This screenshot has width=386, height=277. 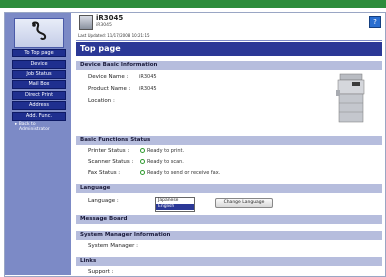 I want to click on scanner-status-value: Ready to scan., so click(x=165, y=162).